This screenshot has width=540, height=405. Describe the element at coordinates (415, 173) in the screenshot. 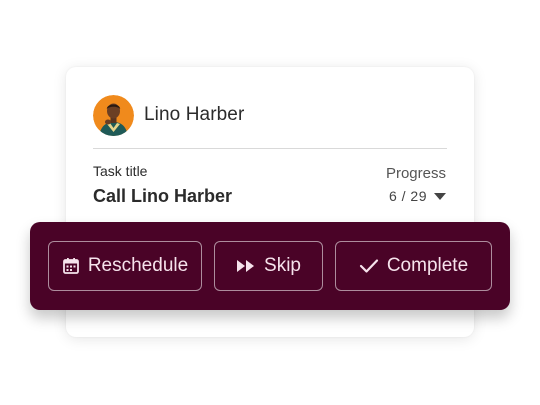

I see `progress-label: Progress` at that location.